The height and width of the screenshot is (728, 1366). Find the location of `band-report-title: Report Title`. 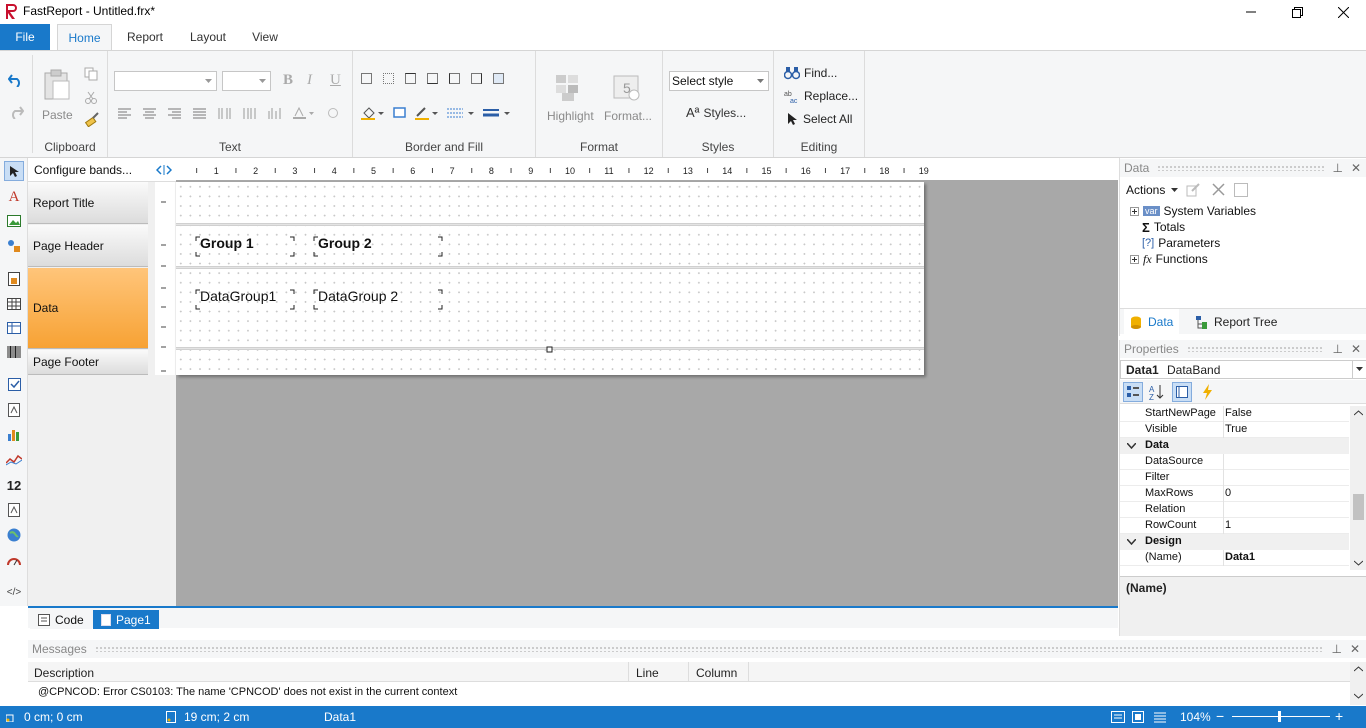

band-report-title: Report Title is located at coordinates (88, 203).